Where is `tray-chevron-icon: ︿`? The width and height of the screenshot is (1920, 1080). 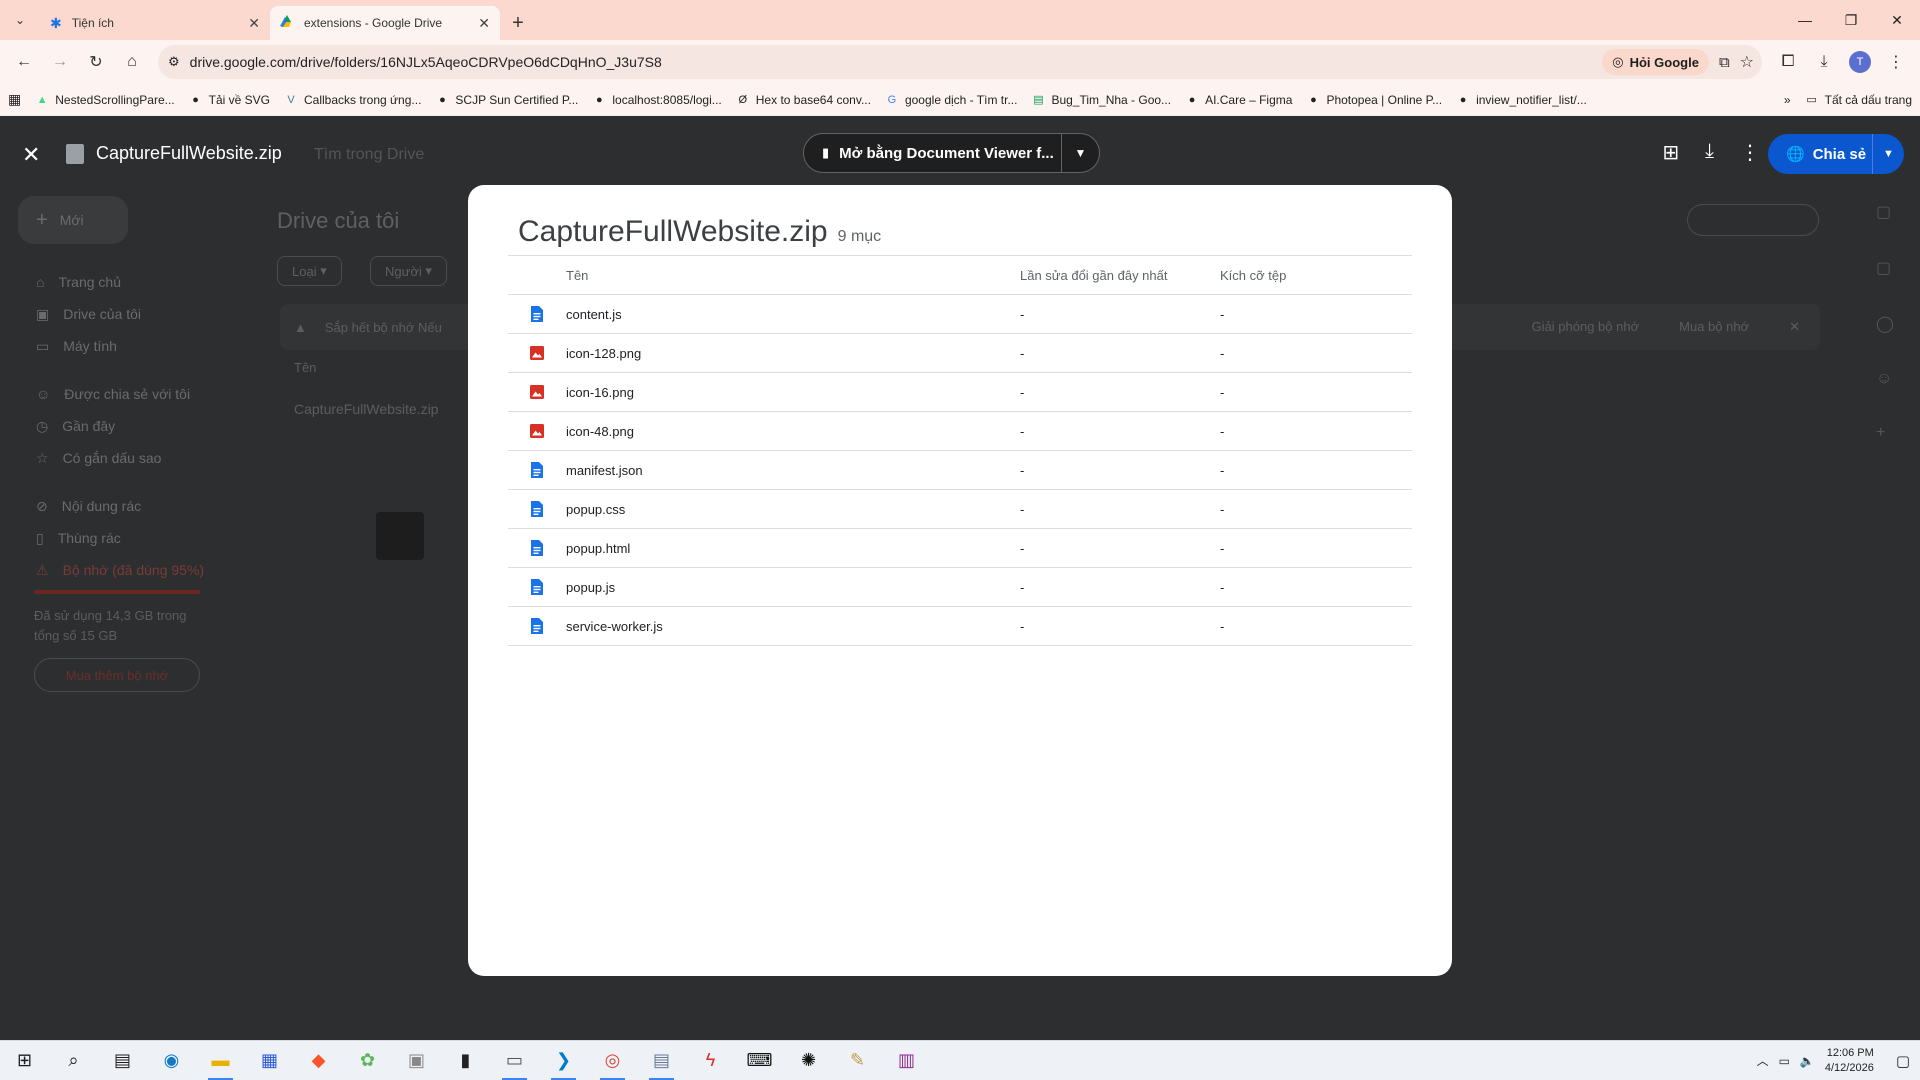
tray-chevron-icon: ︿ is located at coordinates (1763, 1060).